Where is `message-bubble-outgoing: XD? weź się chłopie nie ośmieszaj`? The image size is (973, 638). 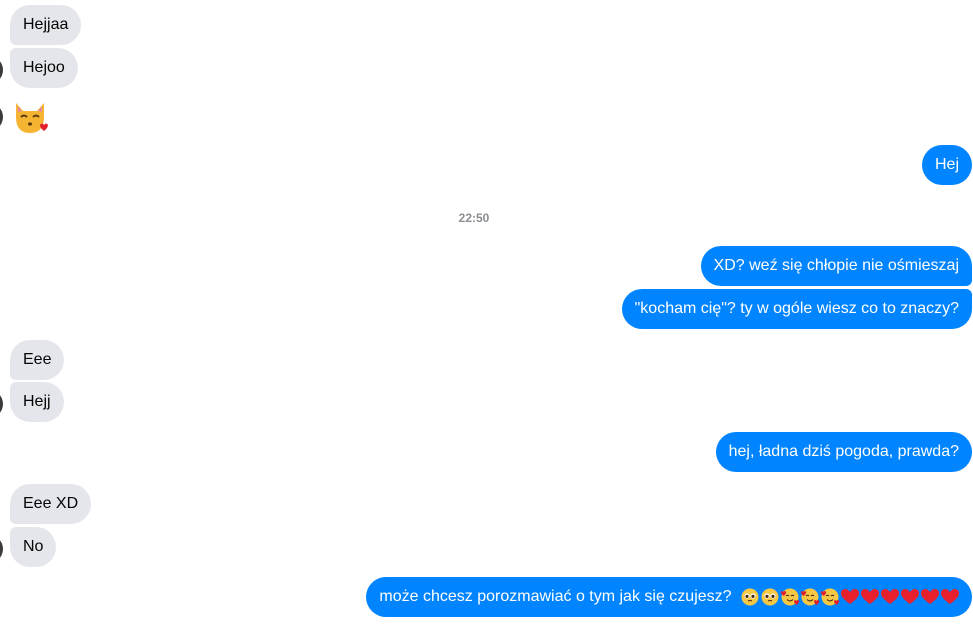 message-bubble-outgoing: XD? weź się chłopie nie ośmieszaj is located at coordinates (836, 266).